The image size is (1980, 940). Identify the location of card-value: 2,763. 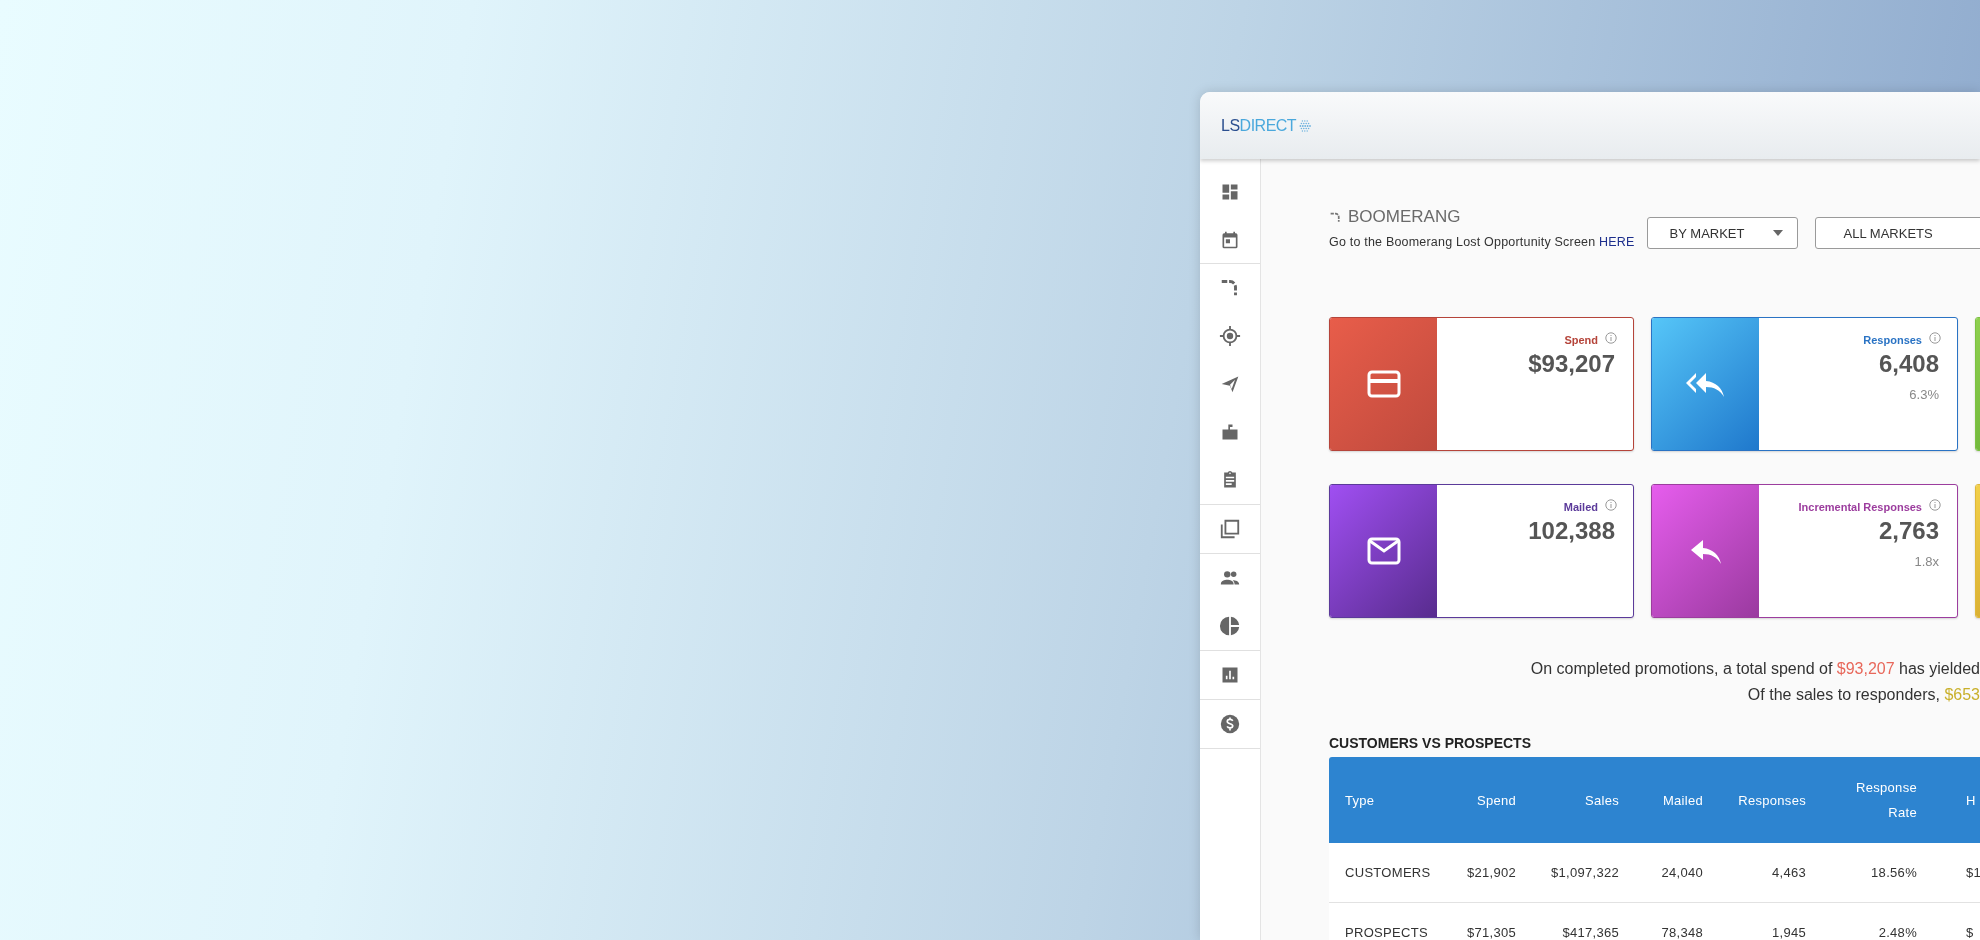
(1908, 531).